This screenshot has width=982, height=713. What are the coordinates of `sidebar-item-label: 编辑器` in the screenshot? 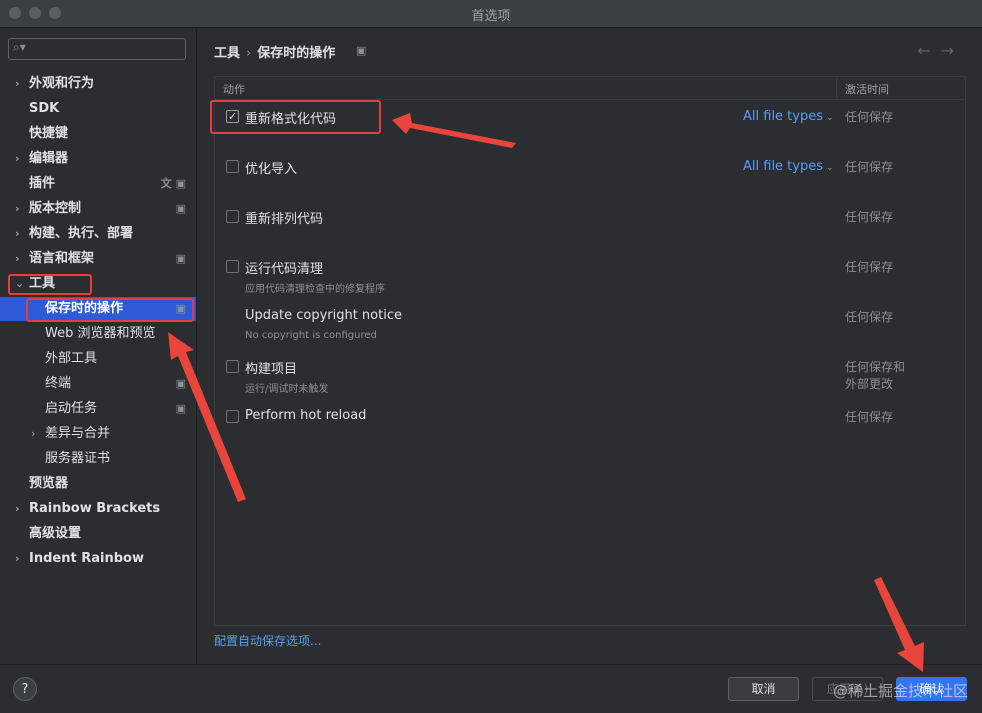 It's located at (49, 158).